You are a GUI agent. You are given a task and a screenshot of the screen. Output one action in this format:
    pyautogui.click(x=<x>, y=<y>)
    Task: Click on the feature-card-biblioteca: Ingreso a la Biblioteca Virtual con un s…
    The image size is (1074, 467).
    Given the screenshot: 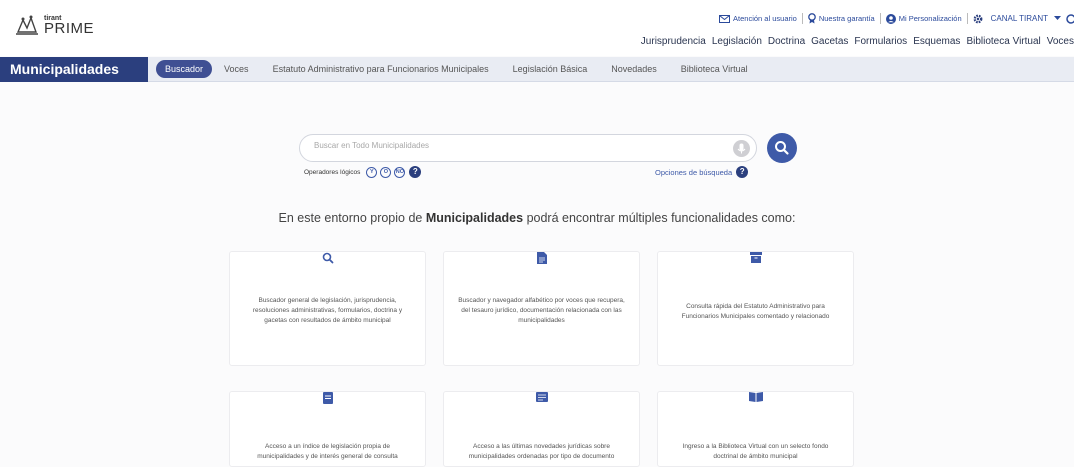 What is the action you would take?
    pyautogui.click(x=755, y=429)
    